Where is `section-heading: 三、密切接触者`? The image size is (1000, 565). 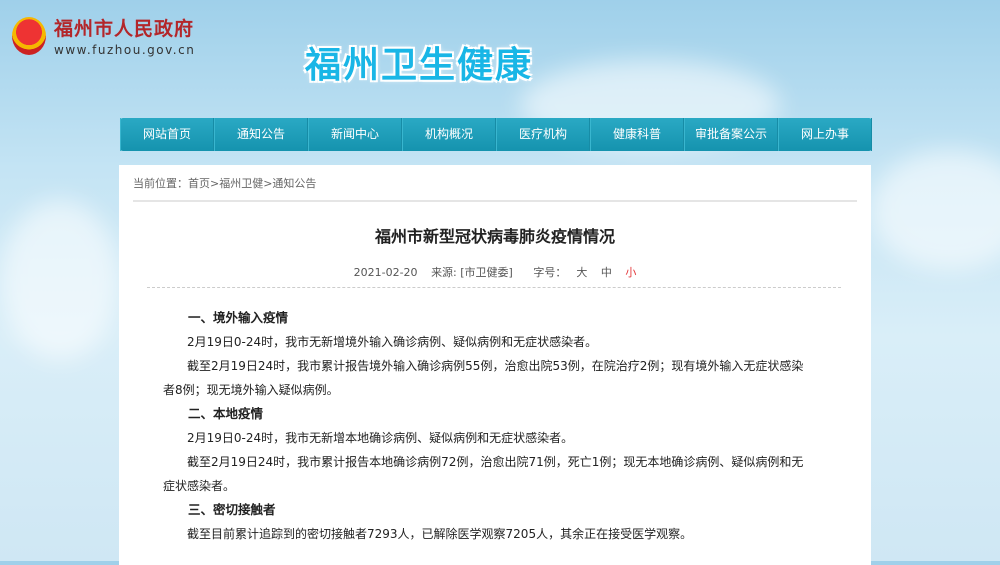
section-heading: 三、密切接触者 is located at coordinates (232, 509).